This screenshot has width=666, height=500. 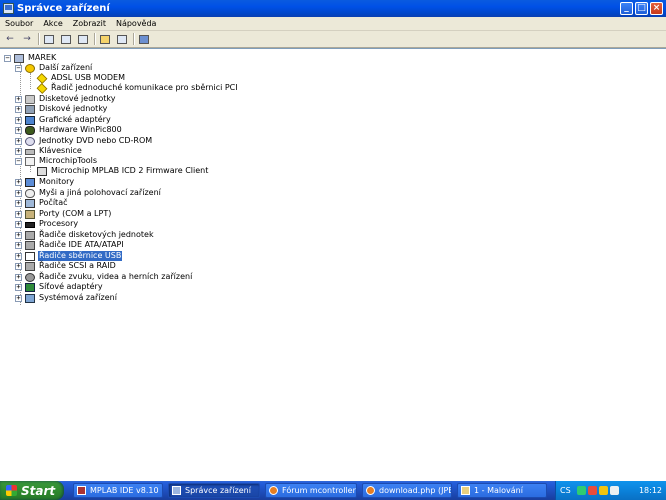 What do you see at coordinates (69, 256) in the screenshot?
I see `tree-node-usb-controllers: + Řadiče sběrnice USB` at bounding box center [69, 256].